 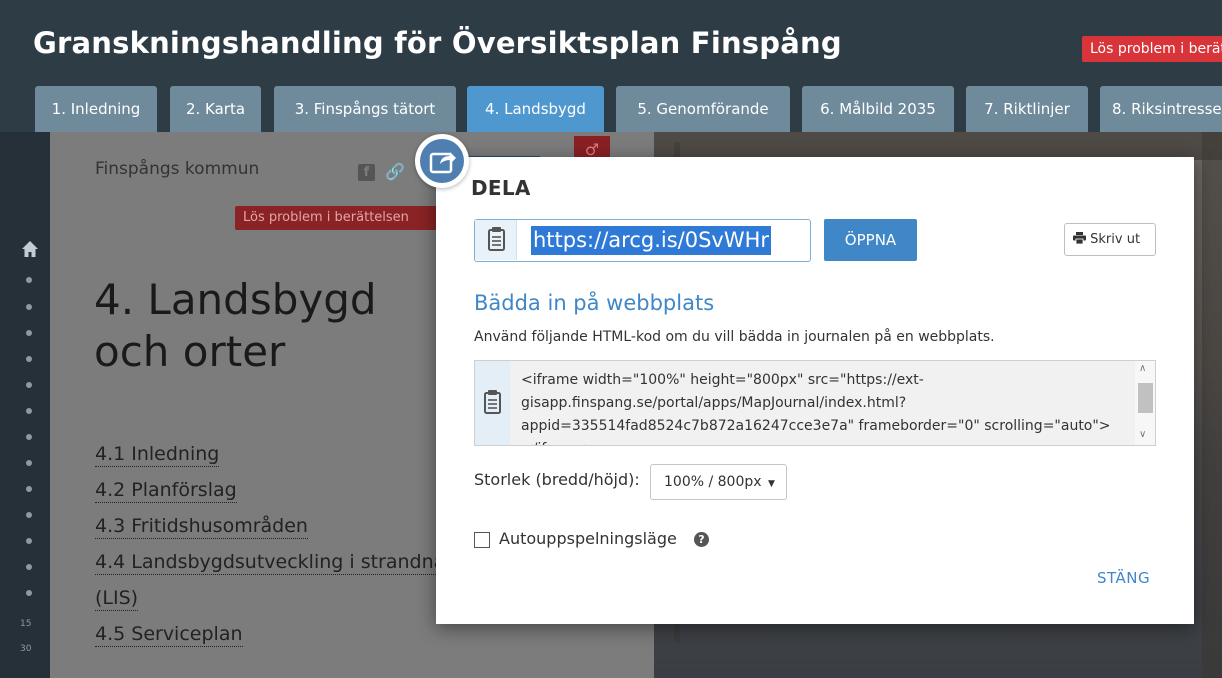 I want to click on size-value: 100% / 800px, so click(x=713, y=482).